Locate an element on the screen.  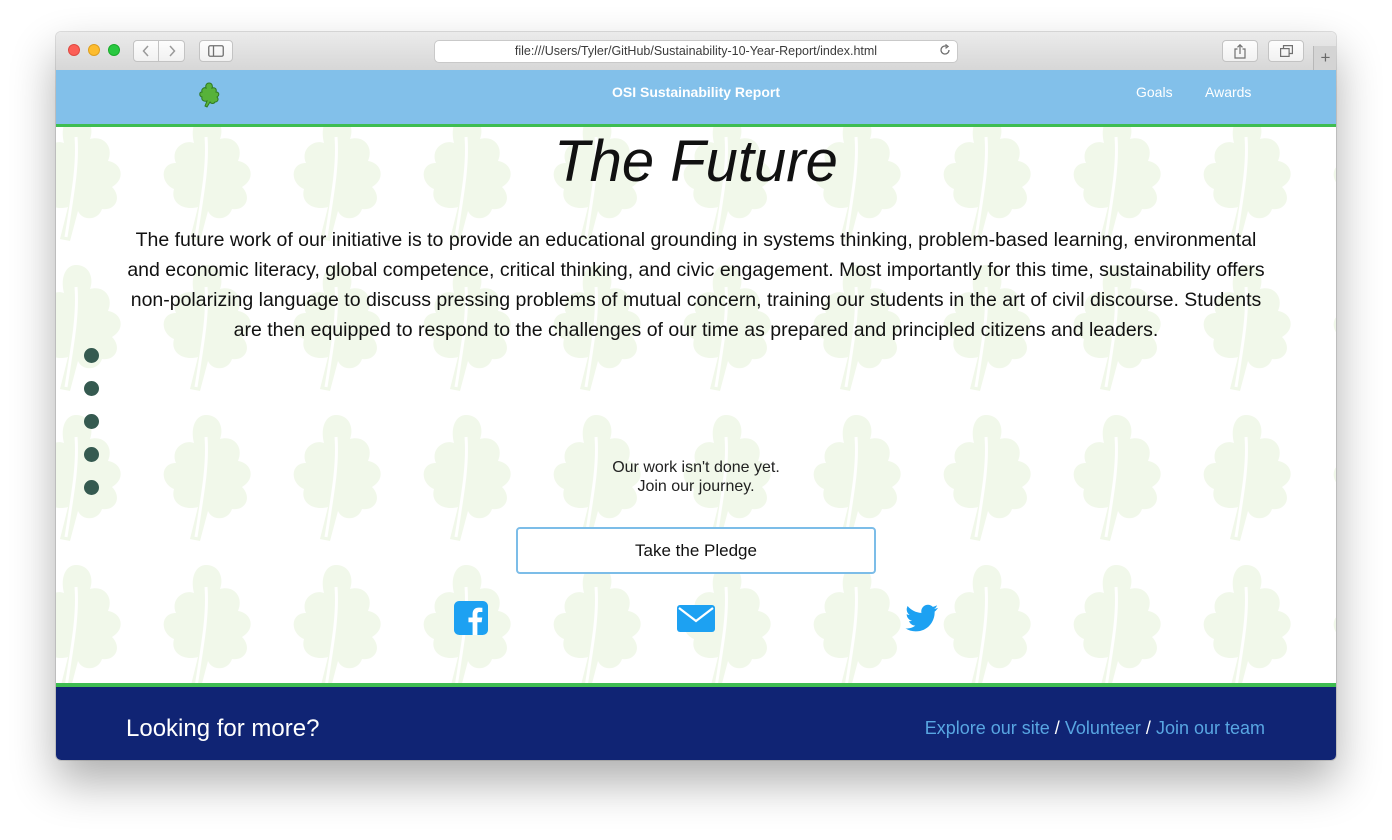
forward-button is located at coordinates (172, 51).